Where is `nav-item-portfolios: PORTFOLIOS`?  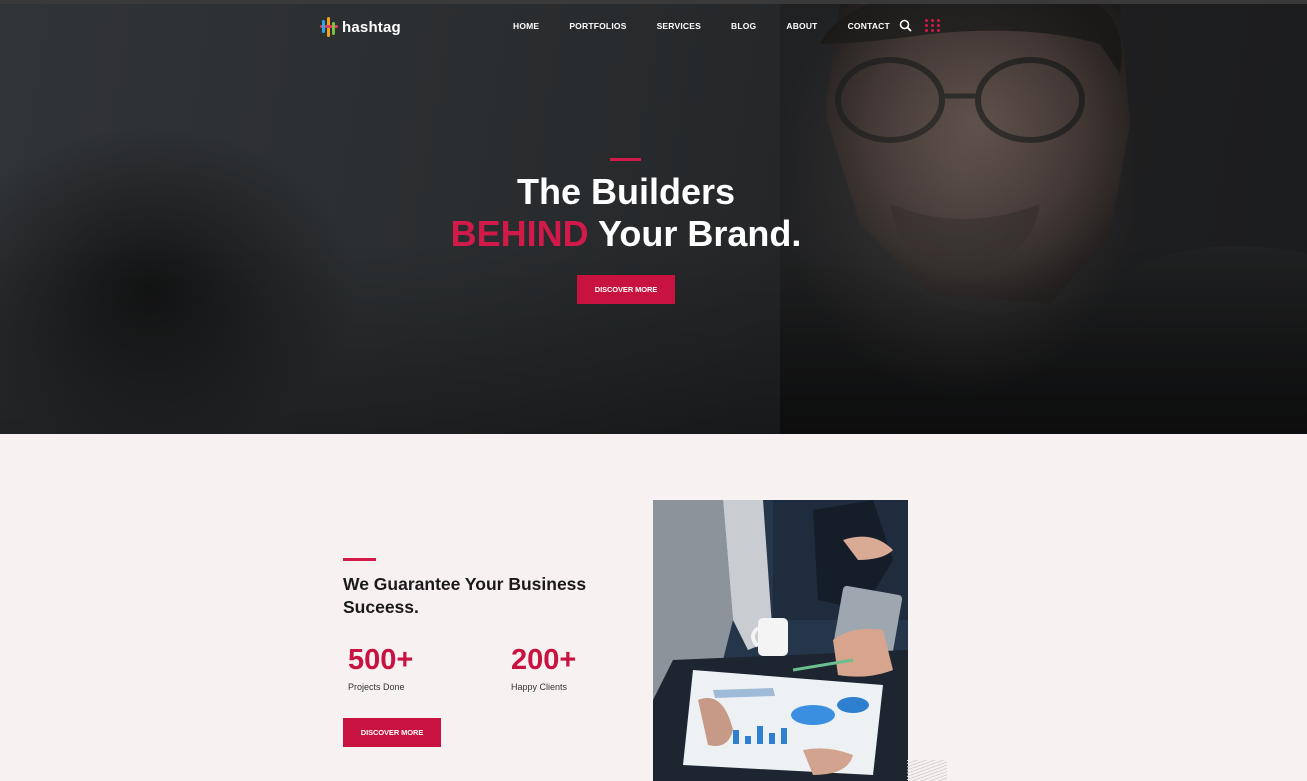
nav-item-portfolios: PORTFOLIOS is located at coordinates (597, 26).